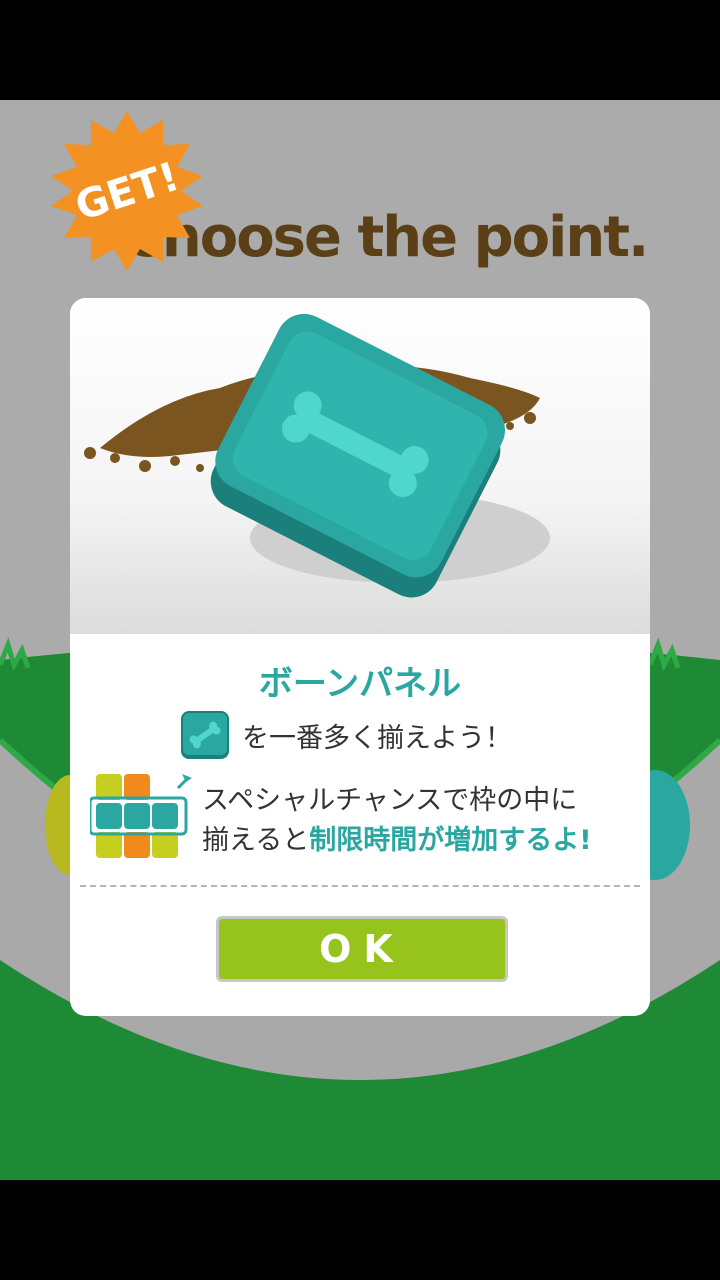 The height and width of the screenshot is (1280, 720). I want to click on instruction-text-2a: スペシャルチャンスで枠の中に, so click(390, 800).